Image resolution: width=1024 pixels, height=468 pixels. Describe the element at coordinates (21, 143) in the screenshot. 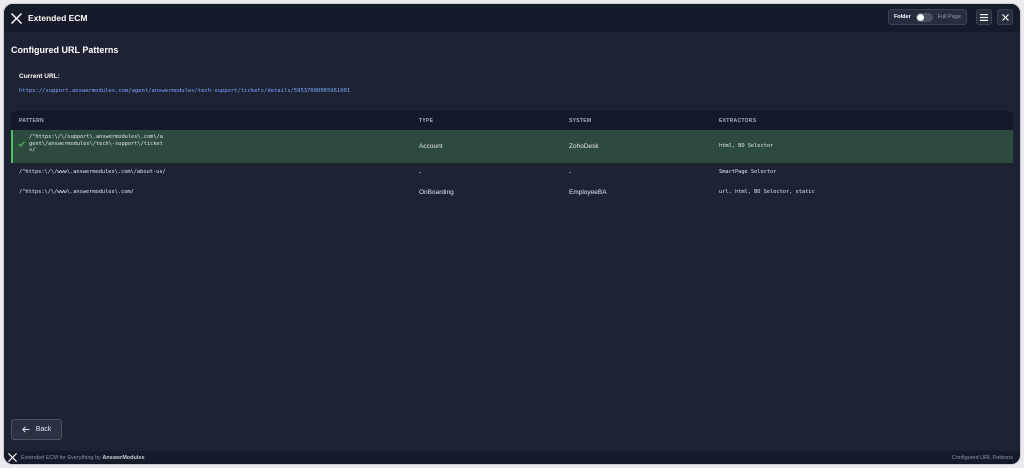

I see `check-icon` at that location.